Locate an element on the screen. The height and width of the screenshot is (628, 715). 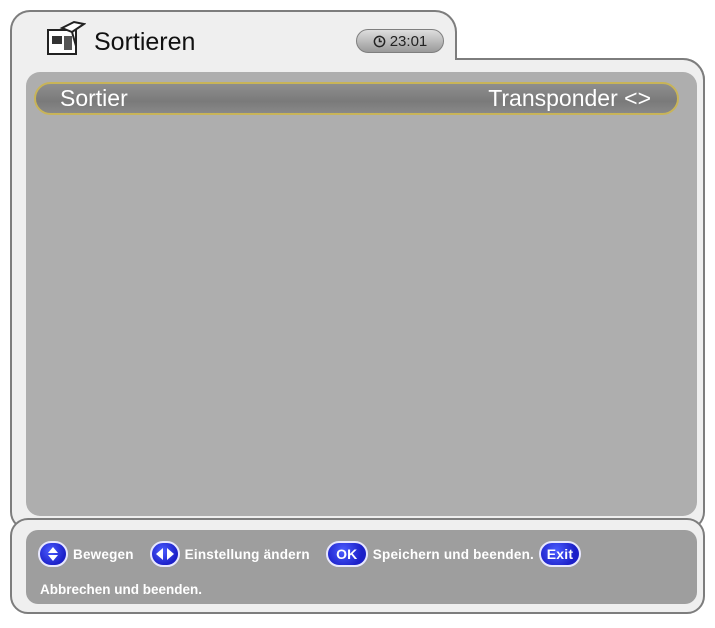
clock-time: 23:01 is located at coordinates (408, 41).